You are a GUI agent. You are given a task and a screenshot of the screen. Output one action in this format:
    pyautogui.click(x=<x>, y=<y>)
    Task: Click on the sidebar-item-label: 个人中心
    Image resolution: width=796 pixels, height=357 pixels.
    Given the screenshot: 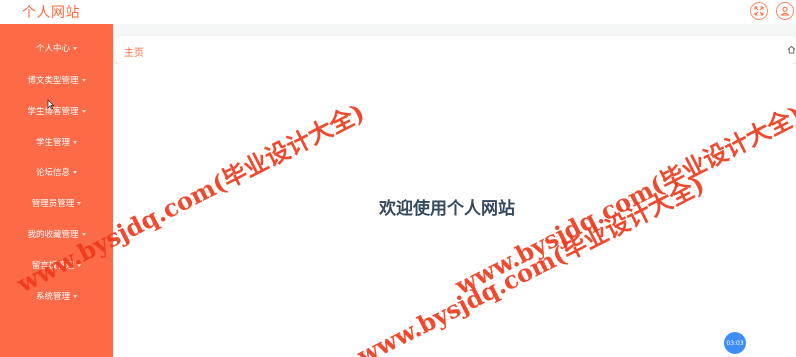 What is the action you would take?
    pyautogui.click(x=52, y=49)
    